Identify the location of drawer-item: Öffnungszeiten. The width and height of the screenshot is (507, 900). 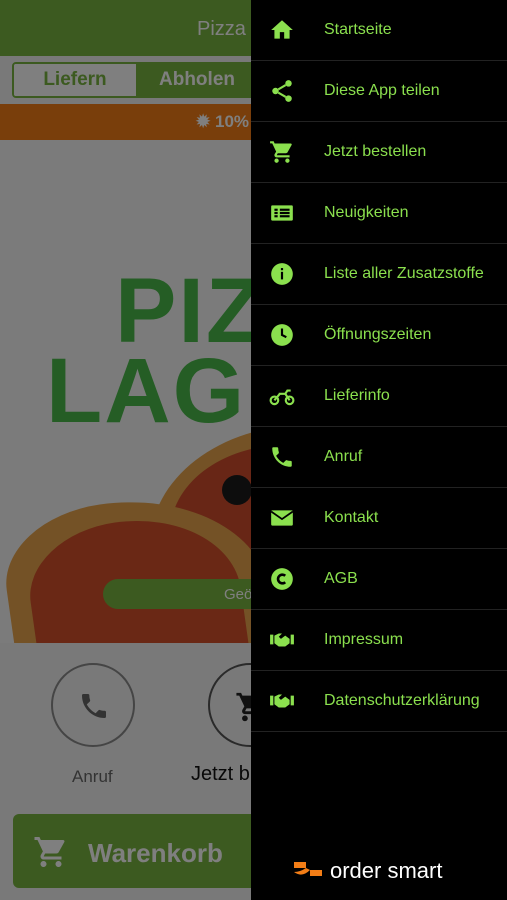
(379, 335).